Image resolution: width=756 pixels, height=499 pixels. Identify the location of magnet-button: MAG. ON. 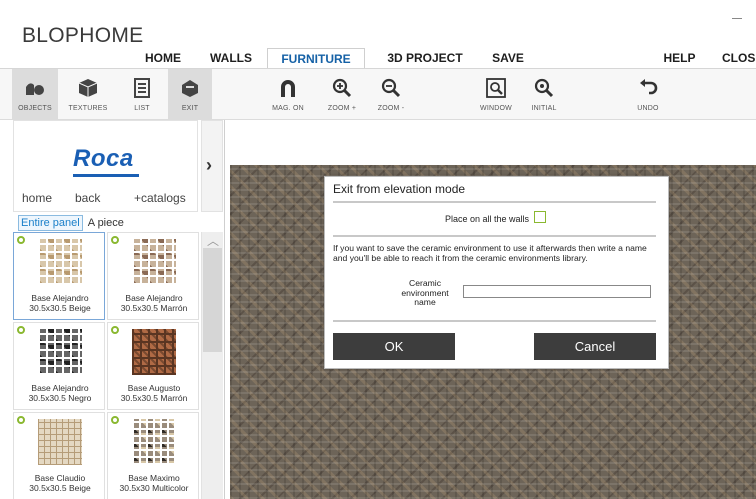
(288, 95).